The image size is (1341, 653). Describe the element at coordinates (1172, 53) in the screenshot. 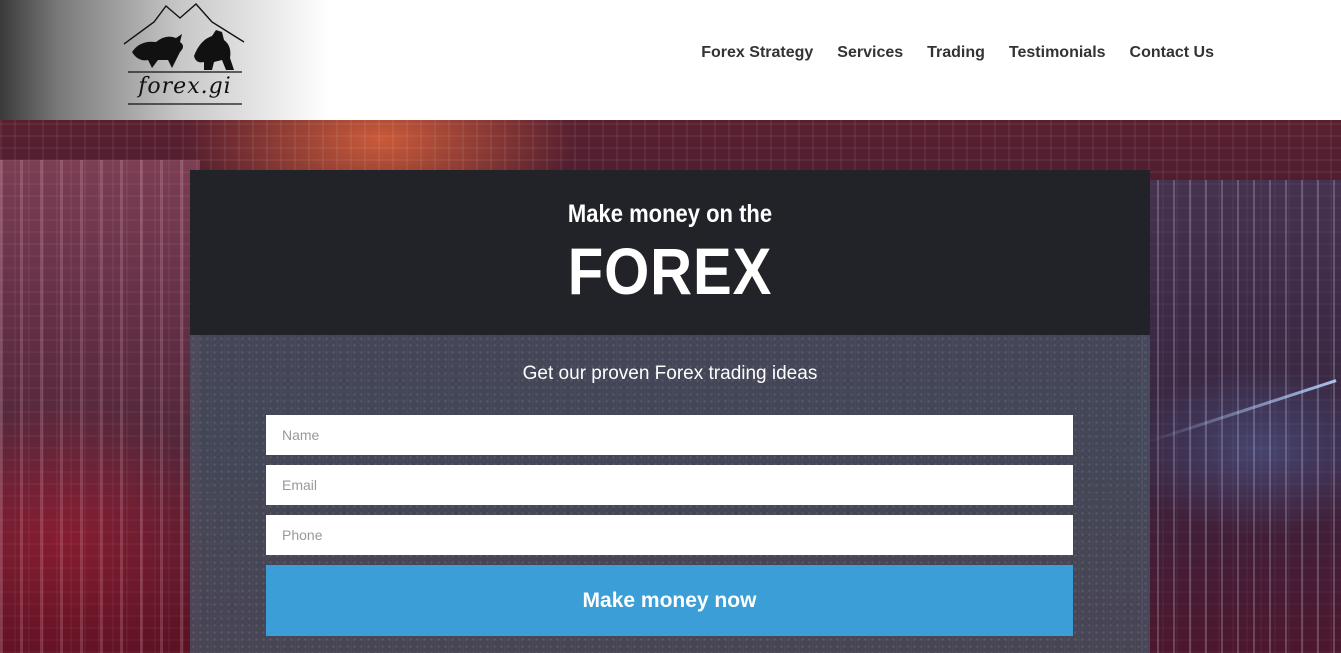

I see `nav-contact-us: Contact Us` at that location.